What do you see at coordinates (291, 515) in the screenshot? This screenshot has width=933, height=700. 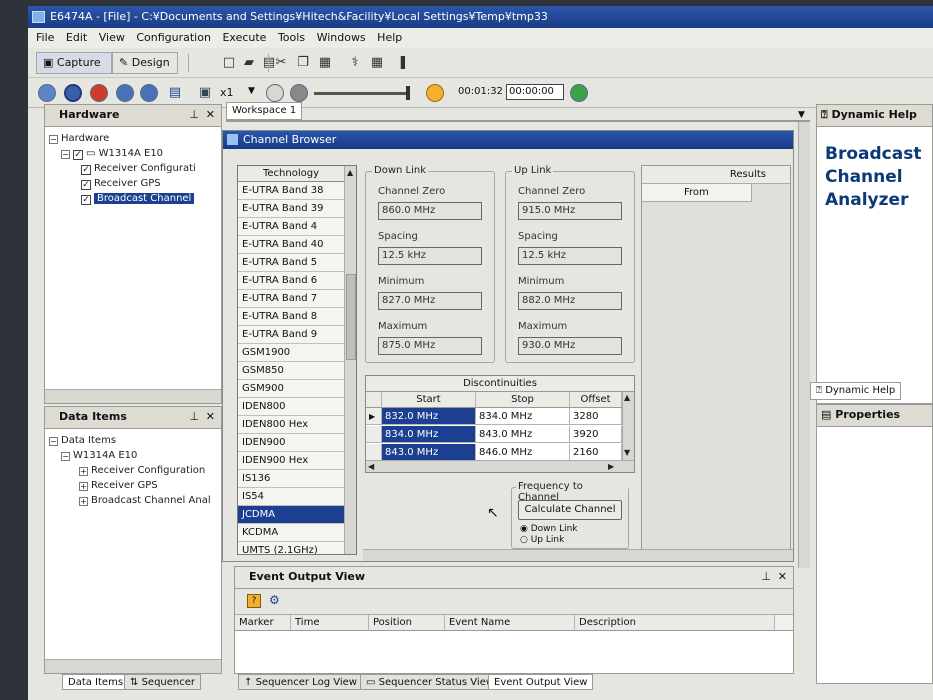 I see `technology-item: JCDMA` at bounding box center [291, 515].